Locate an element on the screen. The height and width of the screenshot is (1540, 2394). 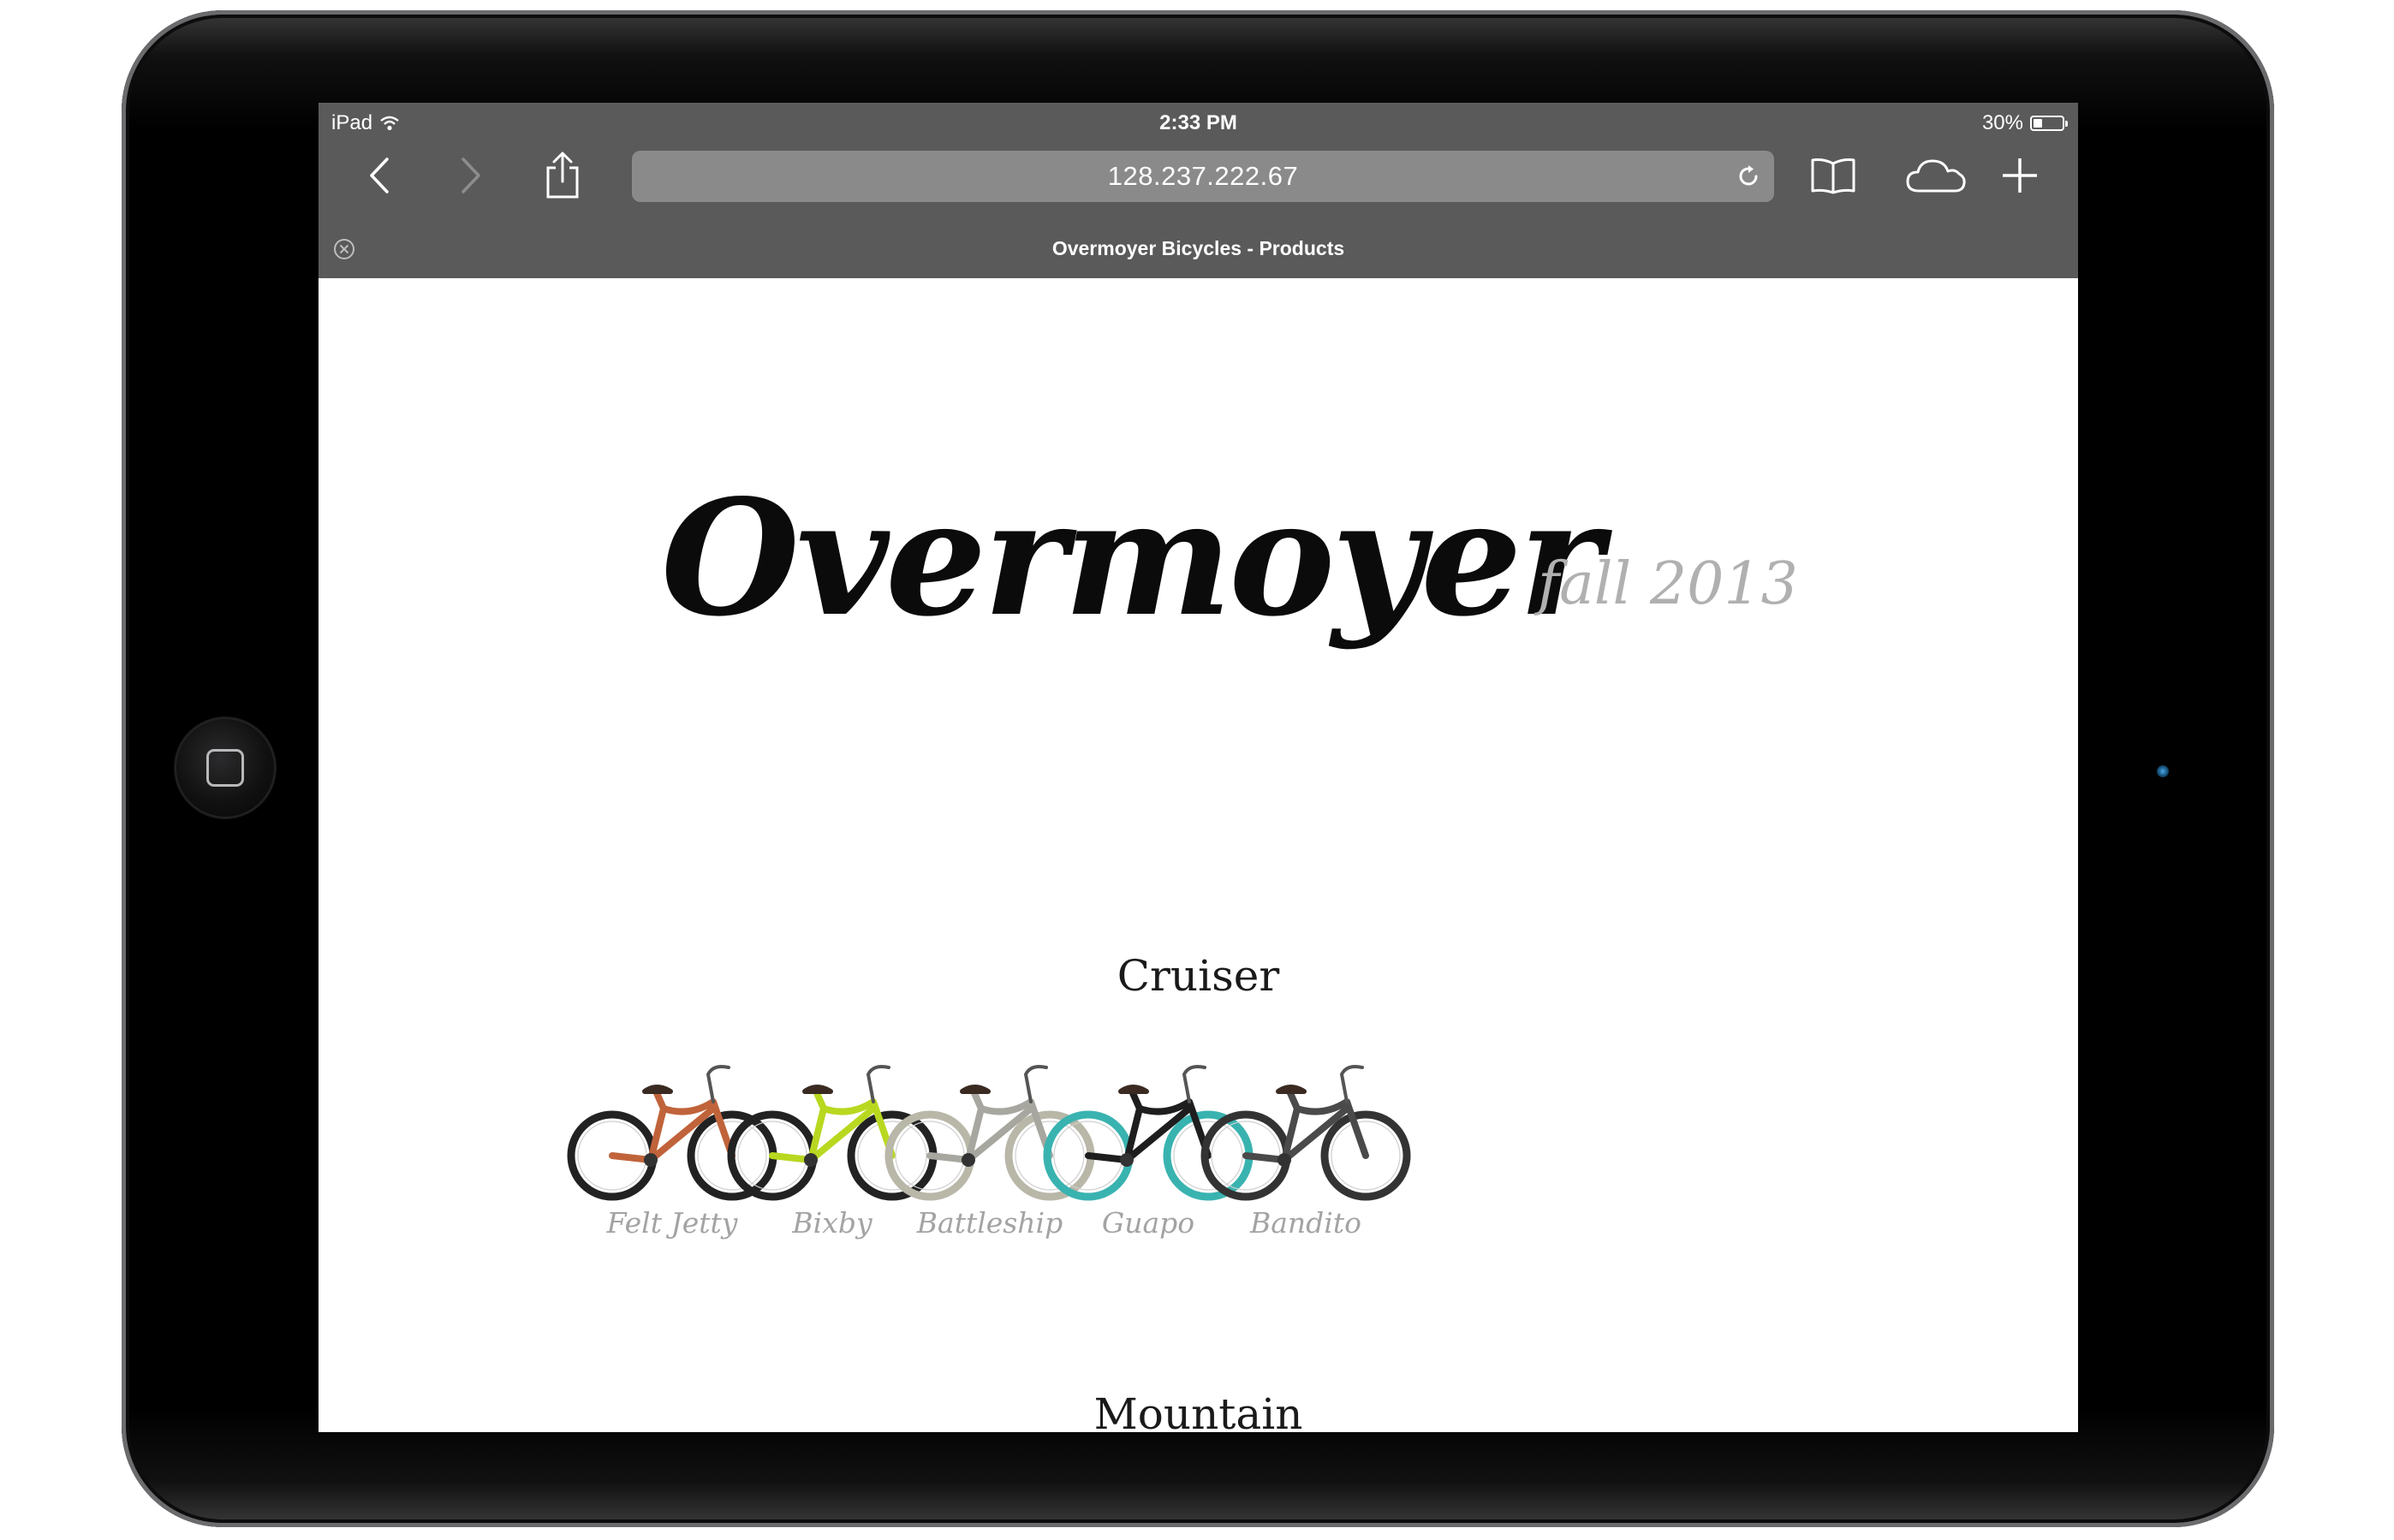
status-time: 2:33 PM is located at coordinates (1198, 122).